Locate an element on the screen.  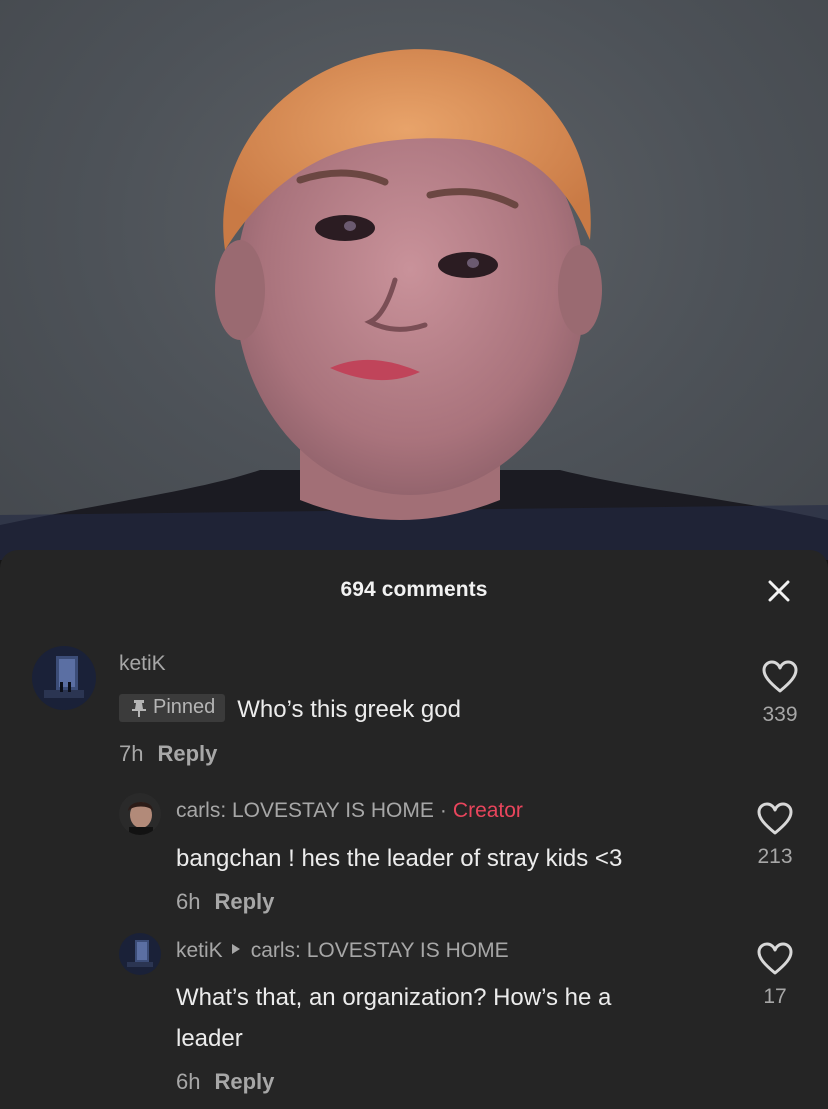
like-count: 339 is located at coordinates (780, 714).